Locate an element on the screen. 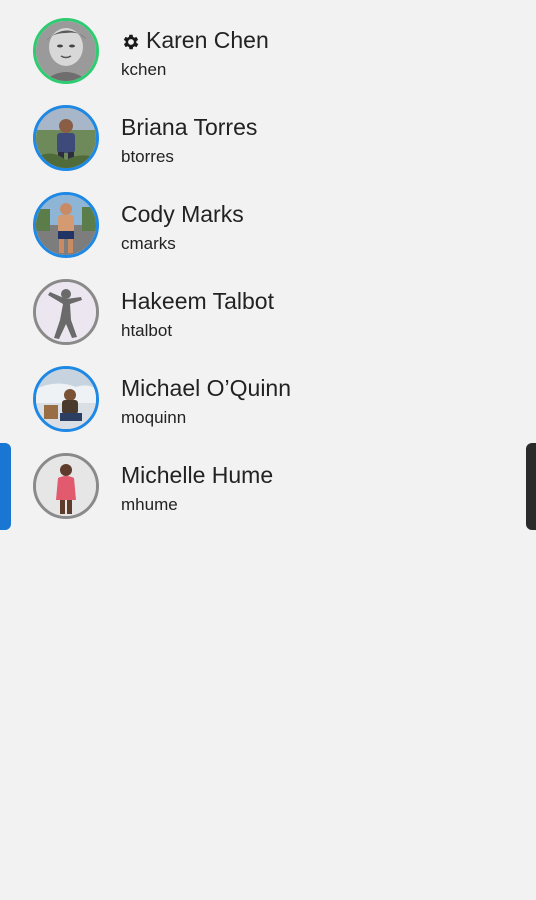  user-row-moquinn: Michael O’Quinn moquinn is located at coordinates (268, 391).